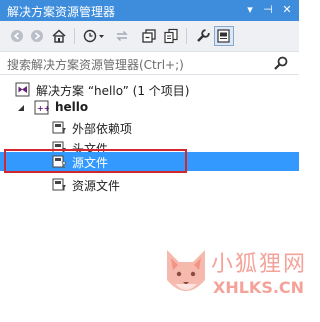  I want to click on tree-item-project: ++ hello, so click(149, 107).